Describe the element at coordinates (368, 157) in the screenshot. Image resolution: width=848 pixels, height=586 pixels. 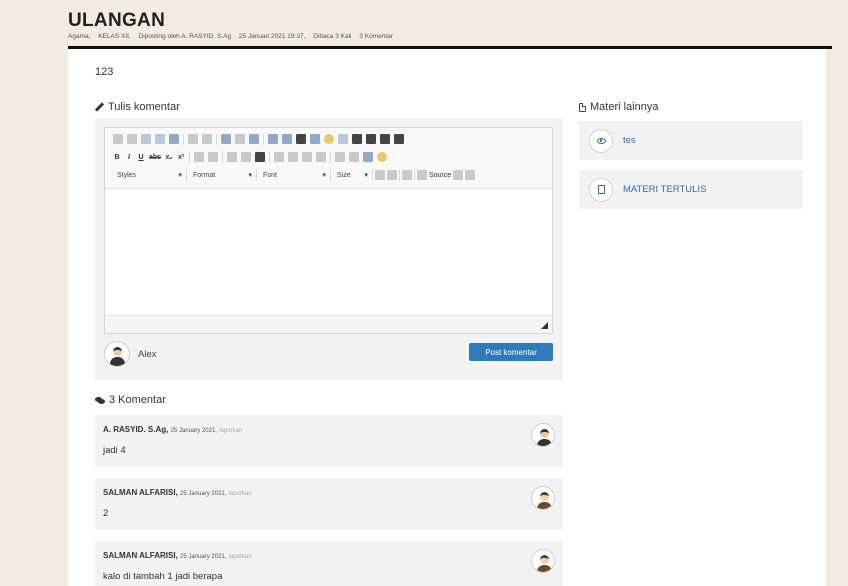
I see `text-color-icon` at that location.